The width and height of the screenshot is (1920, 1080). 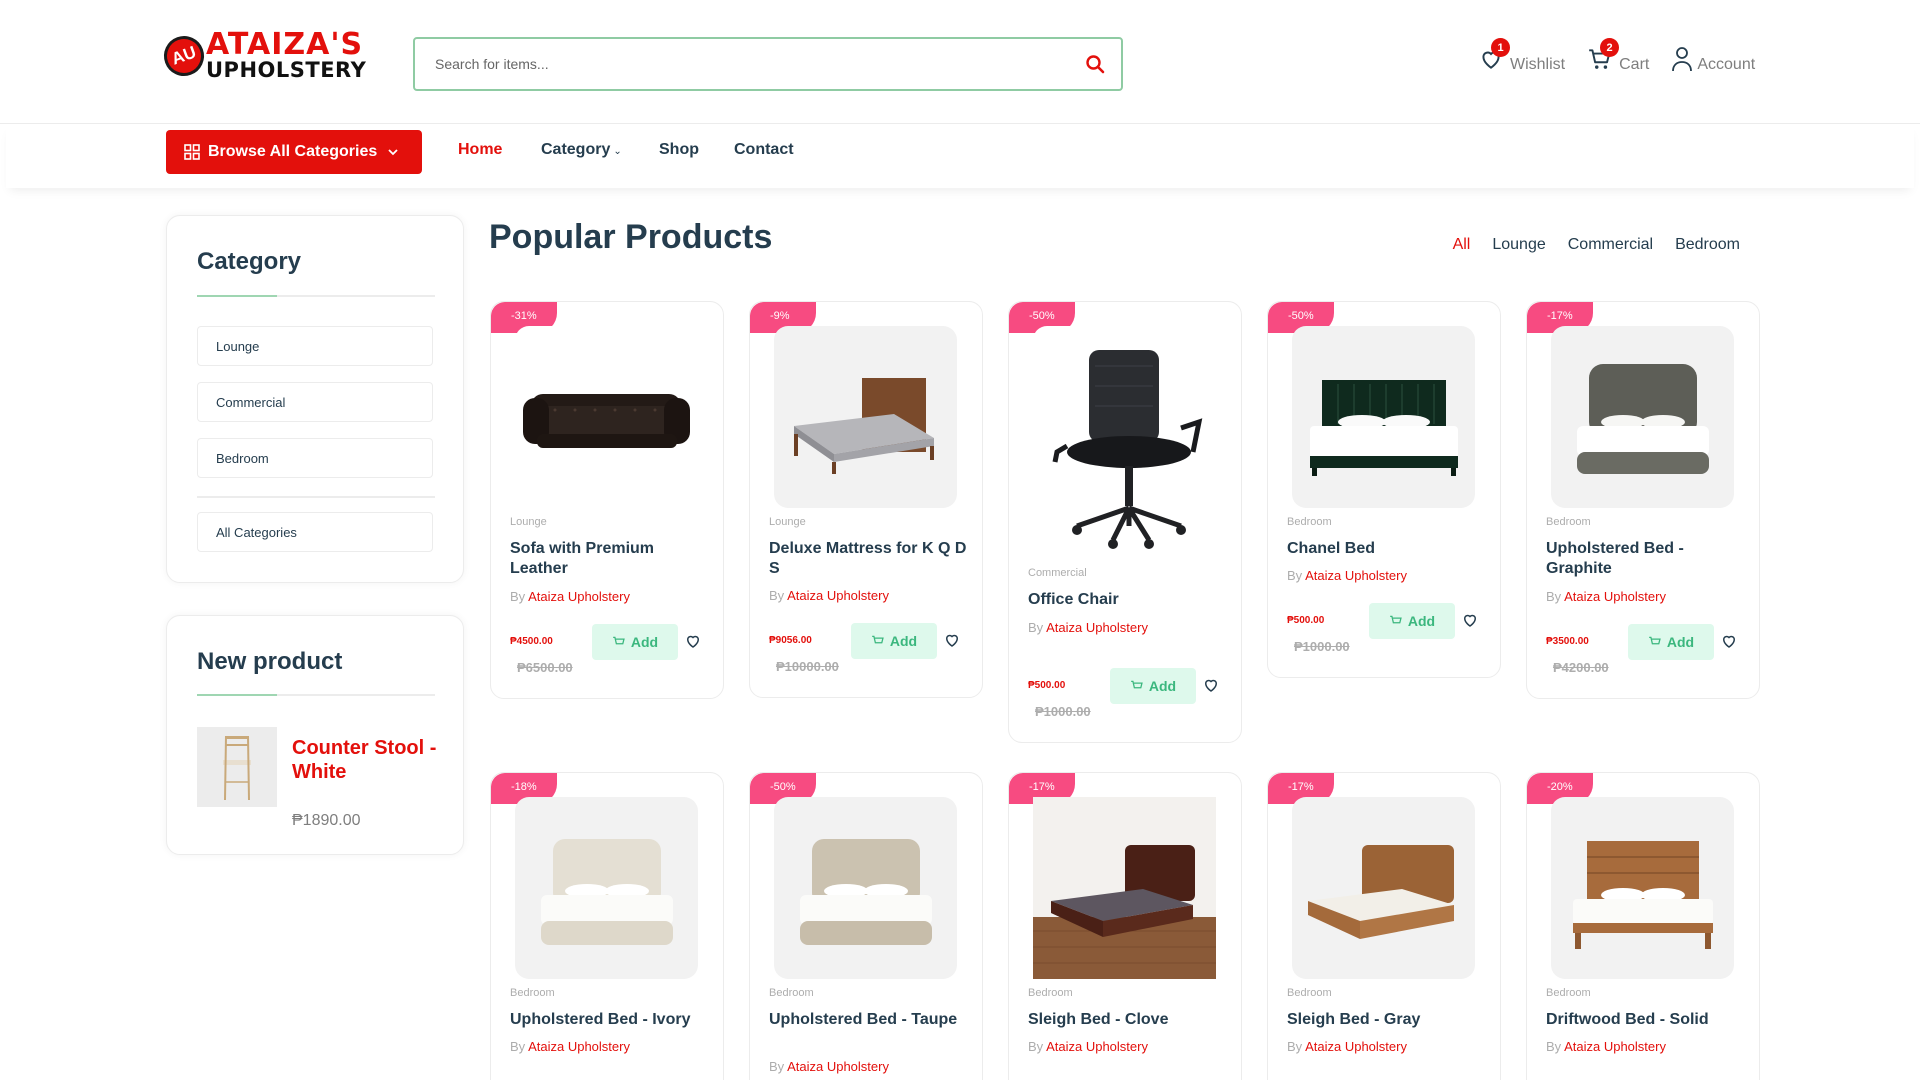 I want to click on chevron-down-icon: ⌄, so click(x=617, y=151).